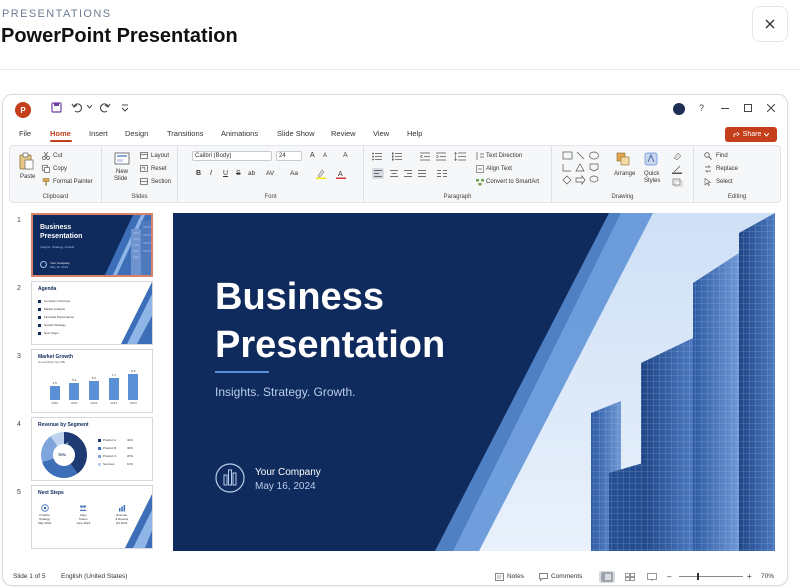 The height and width of the screenshot is (588, 800). What do you see at coordinates (584, 168) in the screenshot?
I see `shapes-gallery-icon` at bounding box center [584, 168].